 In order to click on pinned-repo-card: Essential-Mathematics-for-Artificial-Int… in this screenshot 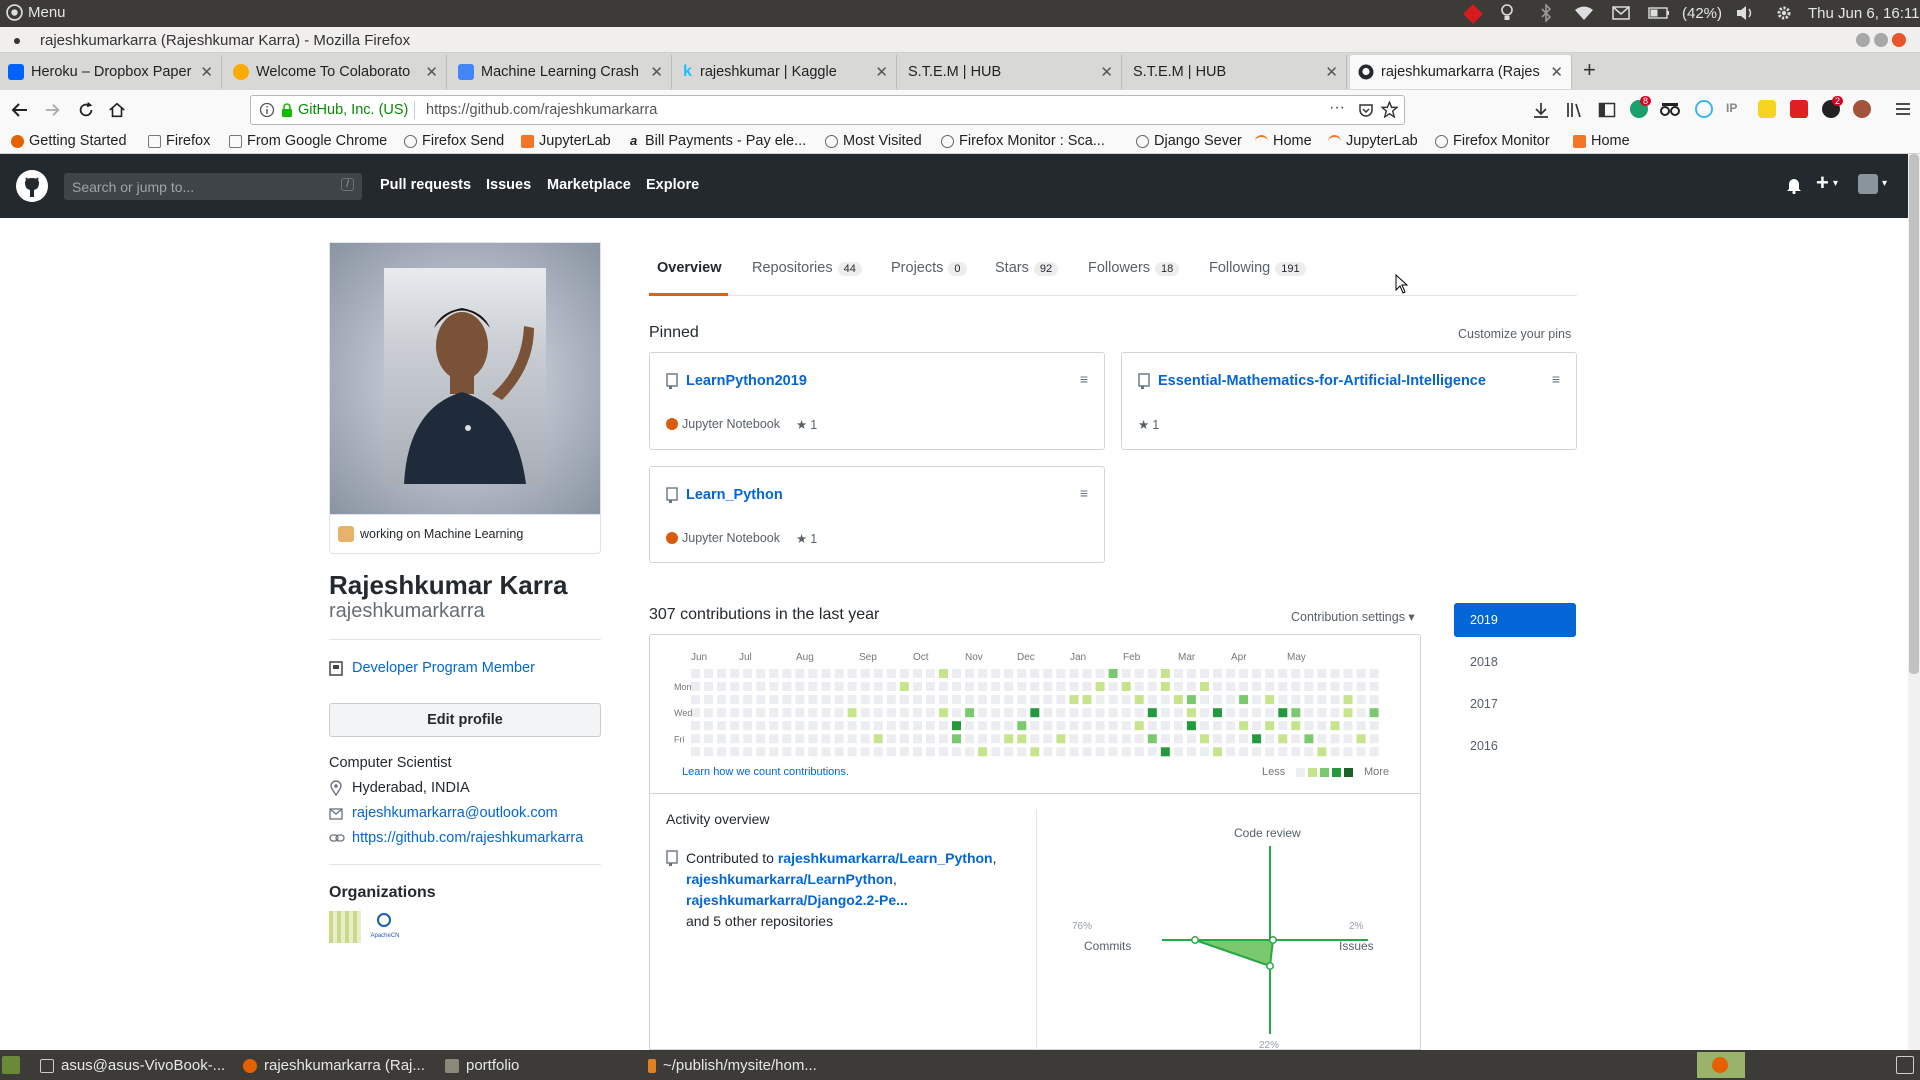, I will do `click(1349, 401)`.